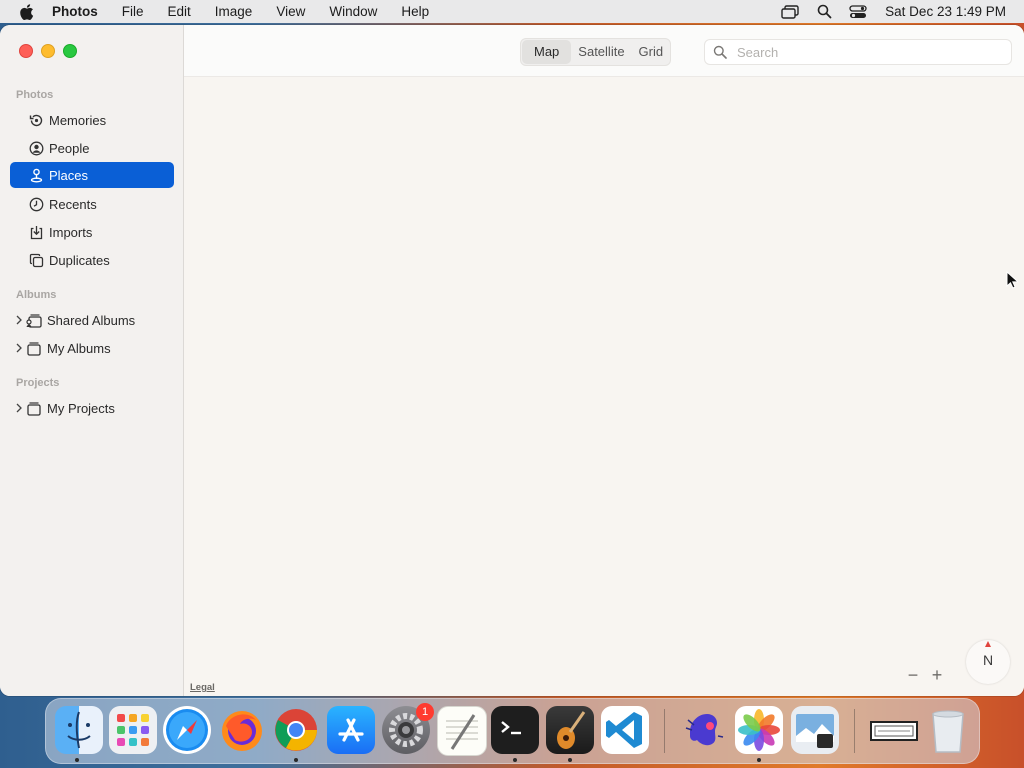 Image resolution: width=1024 pixels, height=768 pixels. What do you see at coordinates (651, 52) in the screenshot?
I see `segment-grid: Grid` at bounding box center [651, 52].